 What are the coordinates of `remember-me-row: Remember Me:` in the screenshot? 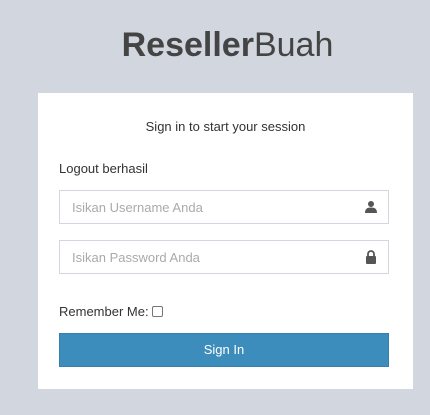 It's located at (111, 311).